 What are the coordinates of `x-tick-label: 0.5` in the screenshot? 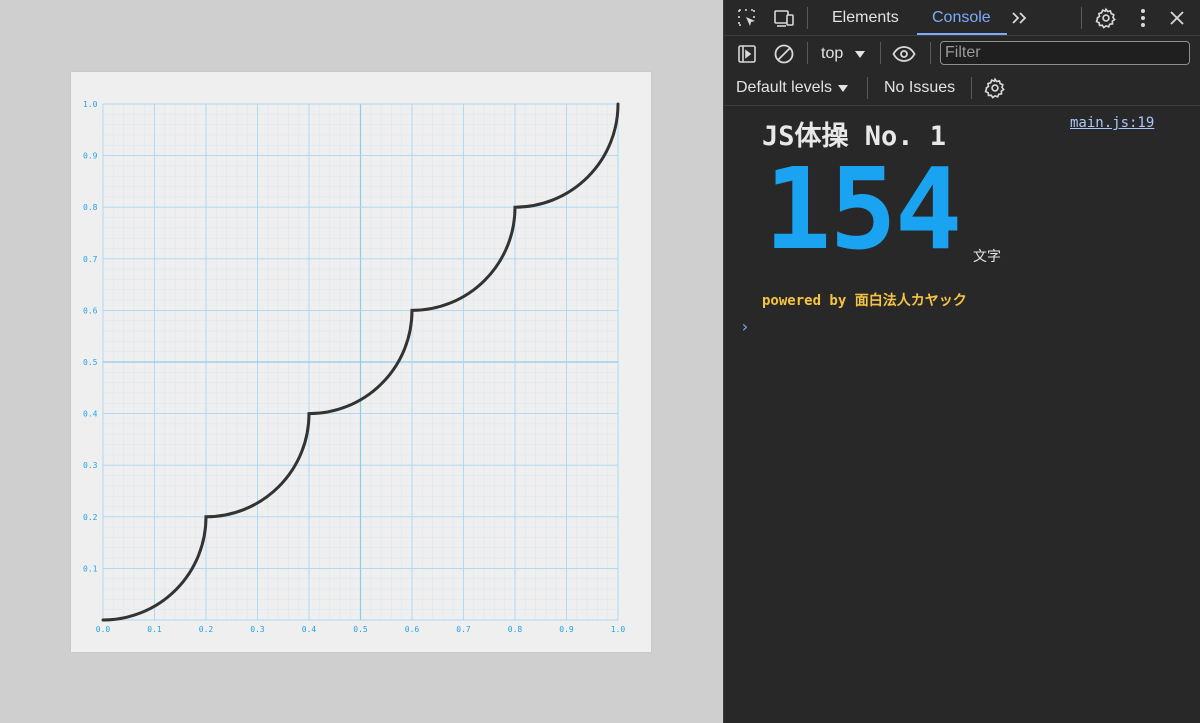 It's located at (360, 629).